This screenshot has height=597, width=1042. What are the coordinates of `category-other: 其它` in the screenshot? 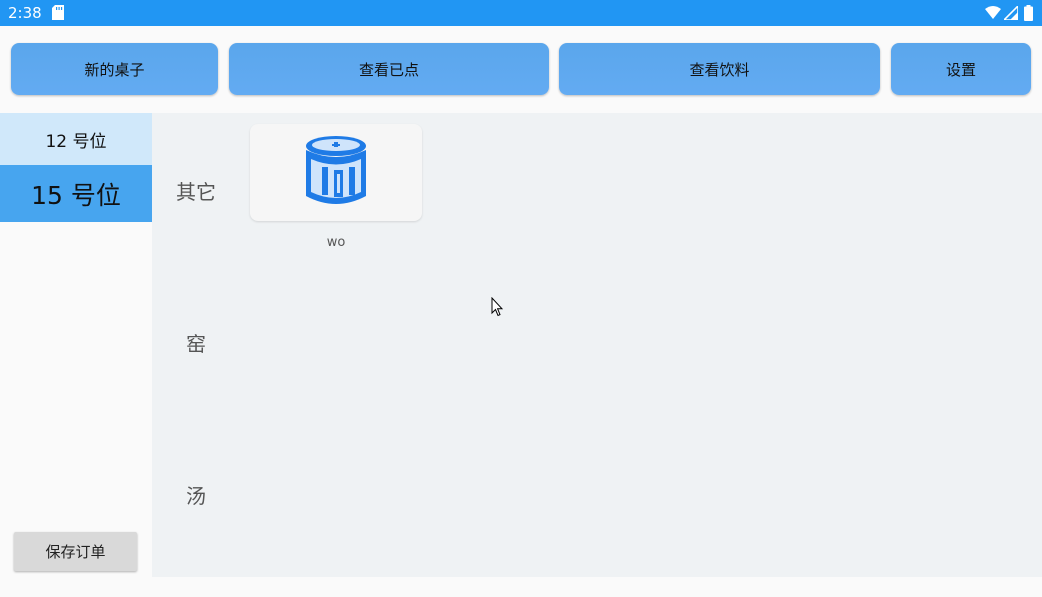 It's located at (196, 190).